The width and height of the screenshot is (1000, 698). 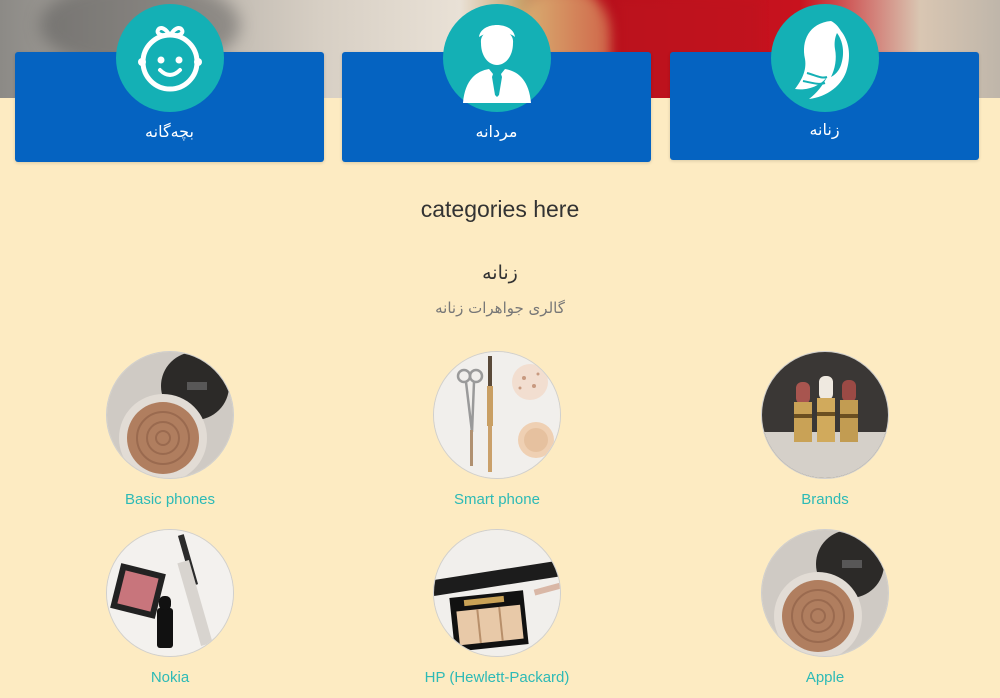 I want to click on category-item: Basic phones, so click(x=170, y=429).